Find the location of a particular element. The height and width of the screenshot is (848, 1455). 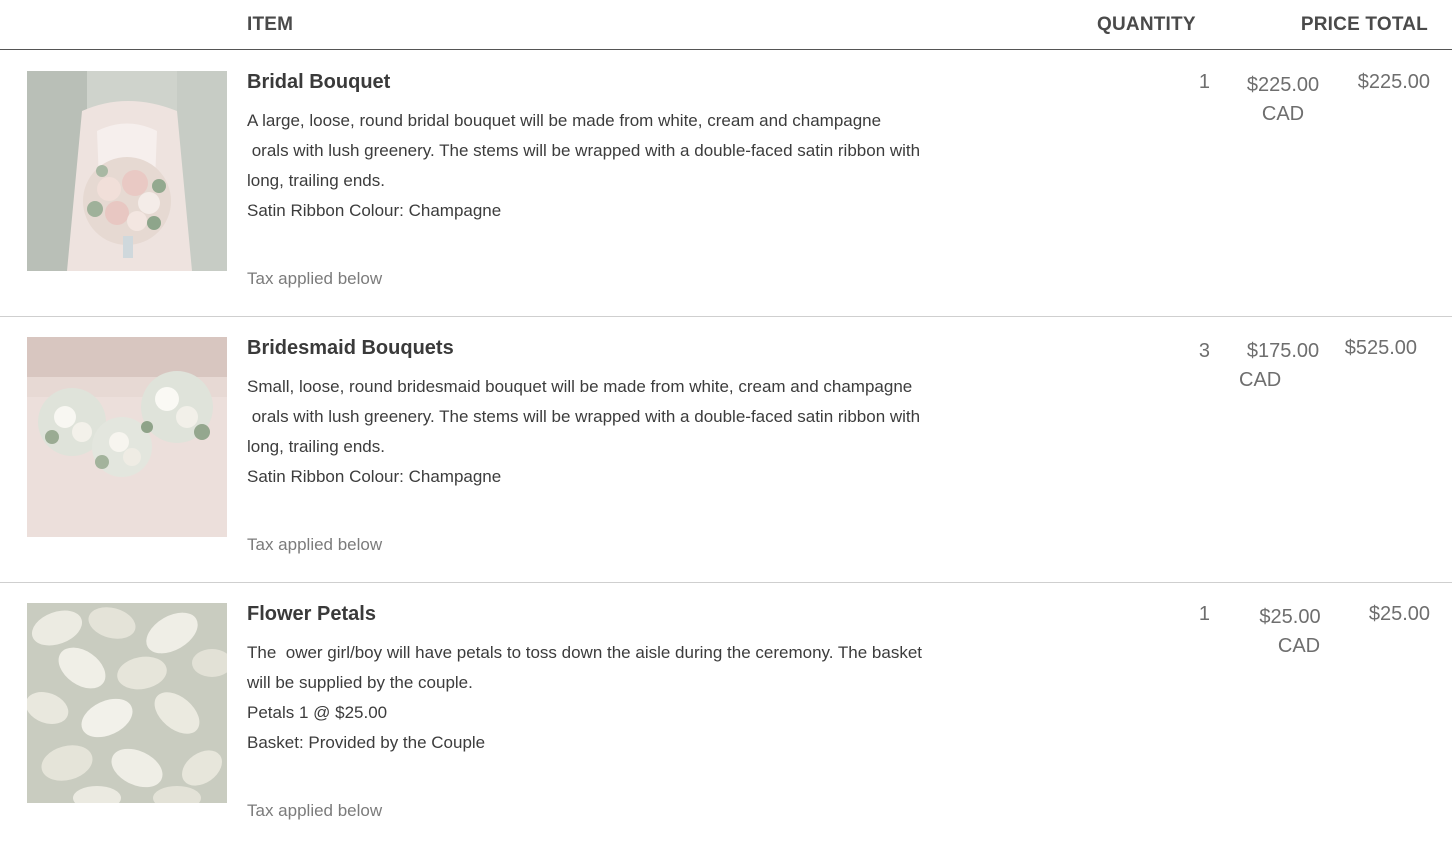

header-price-total: PRICE TOTAL is located at coordinates (1364, 24).